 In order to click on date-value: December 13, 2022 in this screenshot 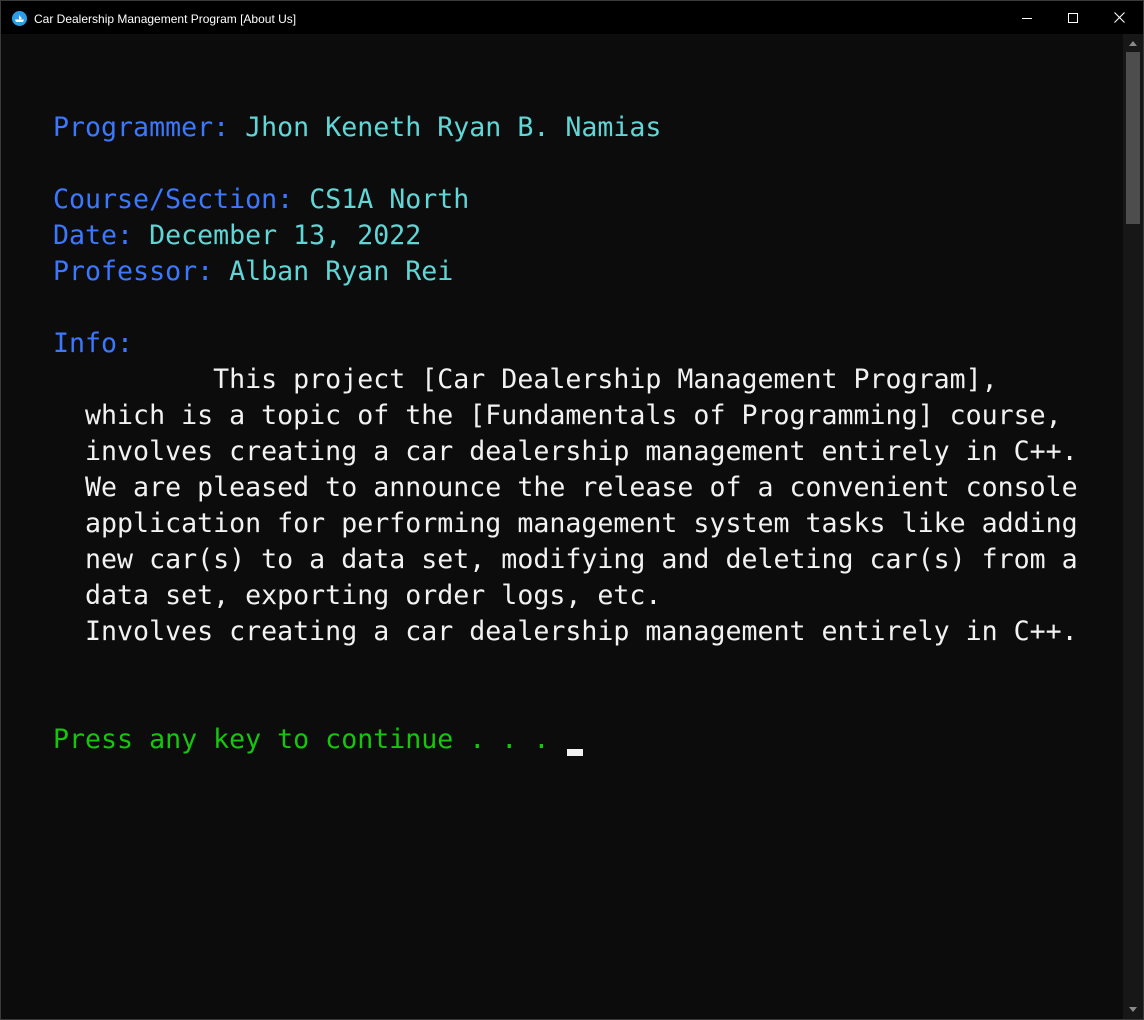, I will do `click(285, 235)`.